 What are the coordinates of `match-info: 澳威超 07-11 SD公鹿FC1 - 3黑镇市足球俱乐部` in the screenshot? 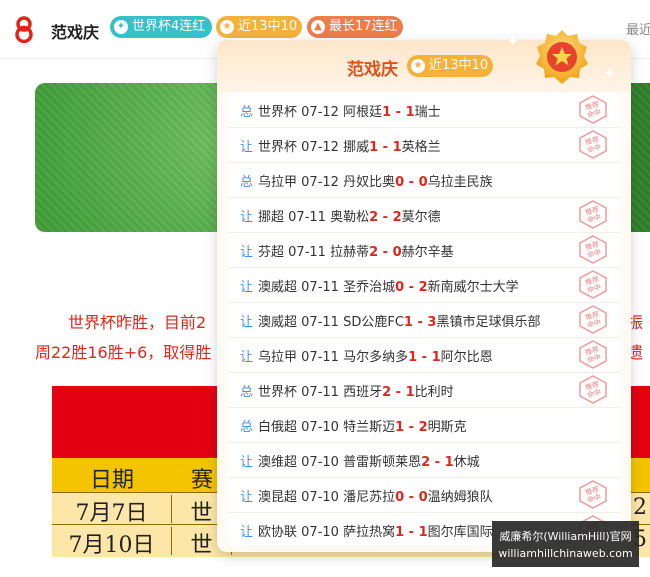 It's located at (399, 320).